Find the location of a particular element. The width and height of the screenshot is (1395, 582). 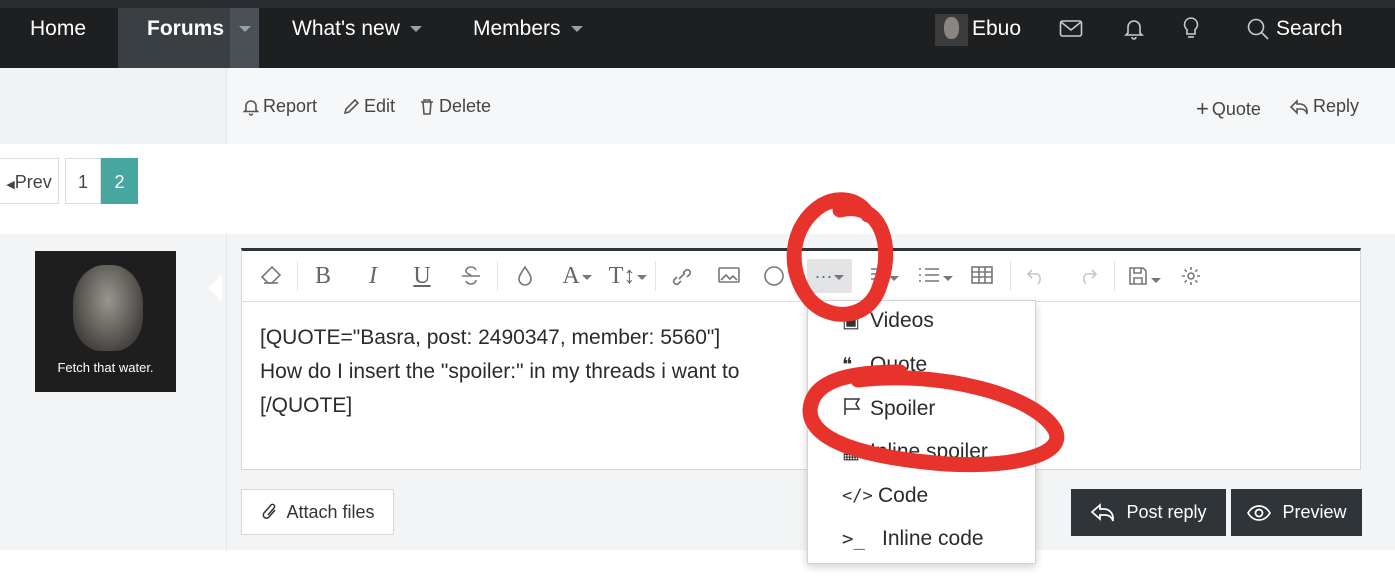

user-avatar-large: Fetch that water. is located at coordinates (105, 321).